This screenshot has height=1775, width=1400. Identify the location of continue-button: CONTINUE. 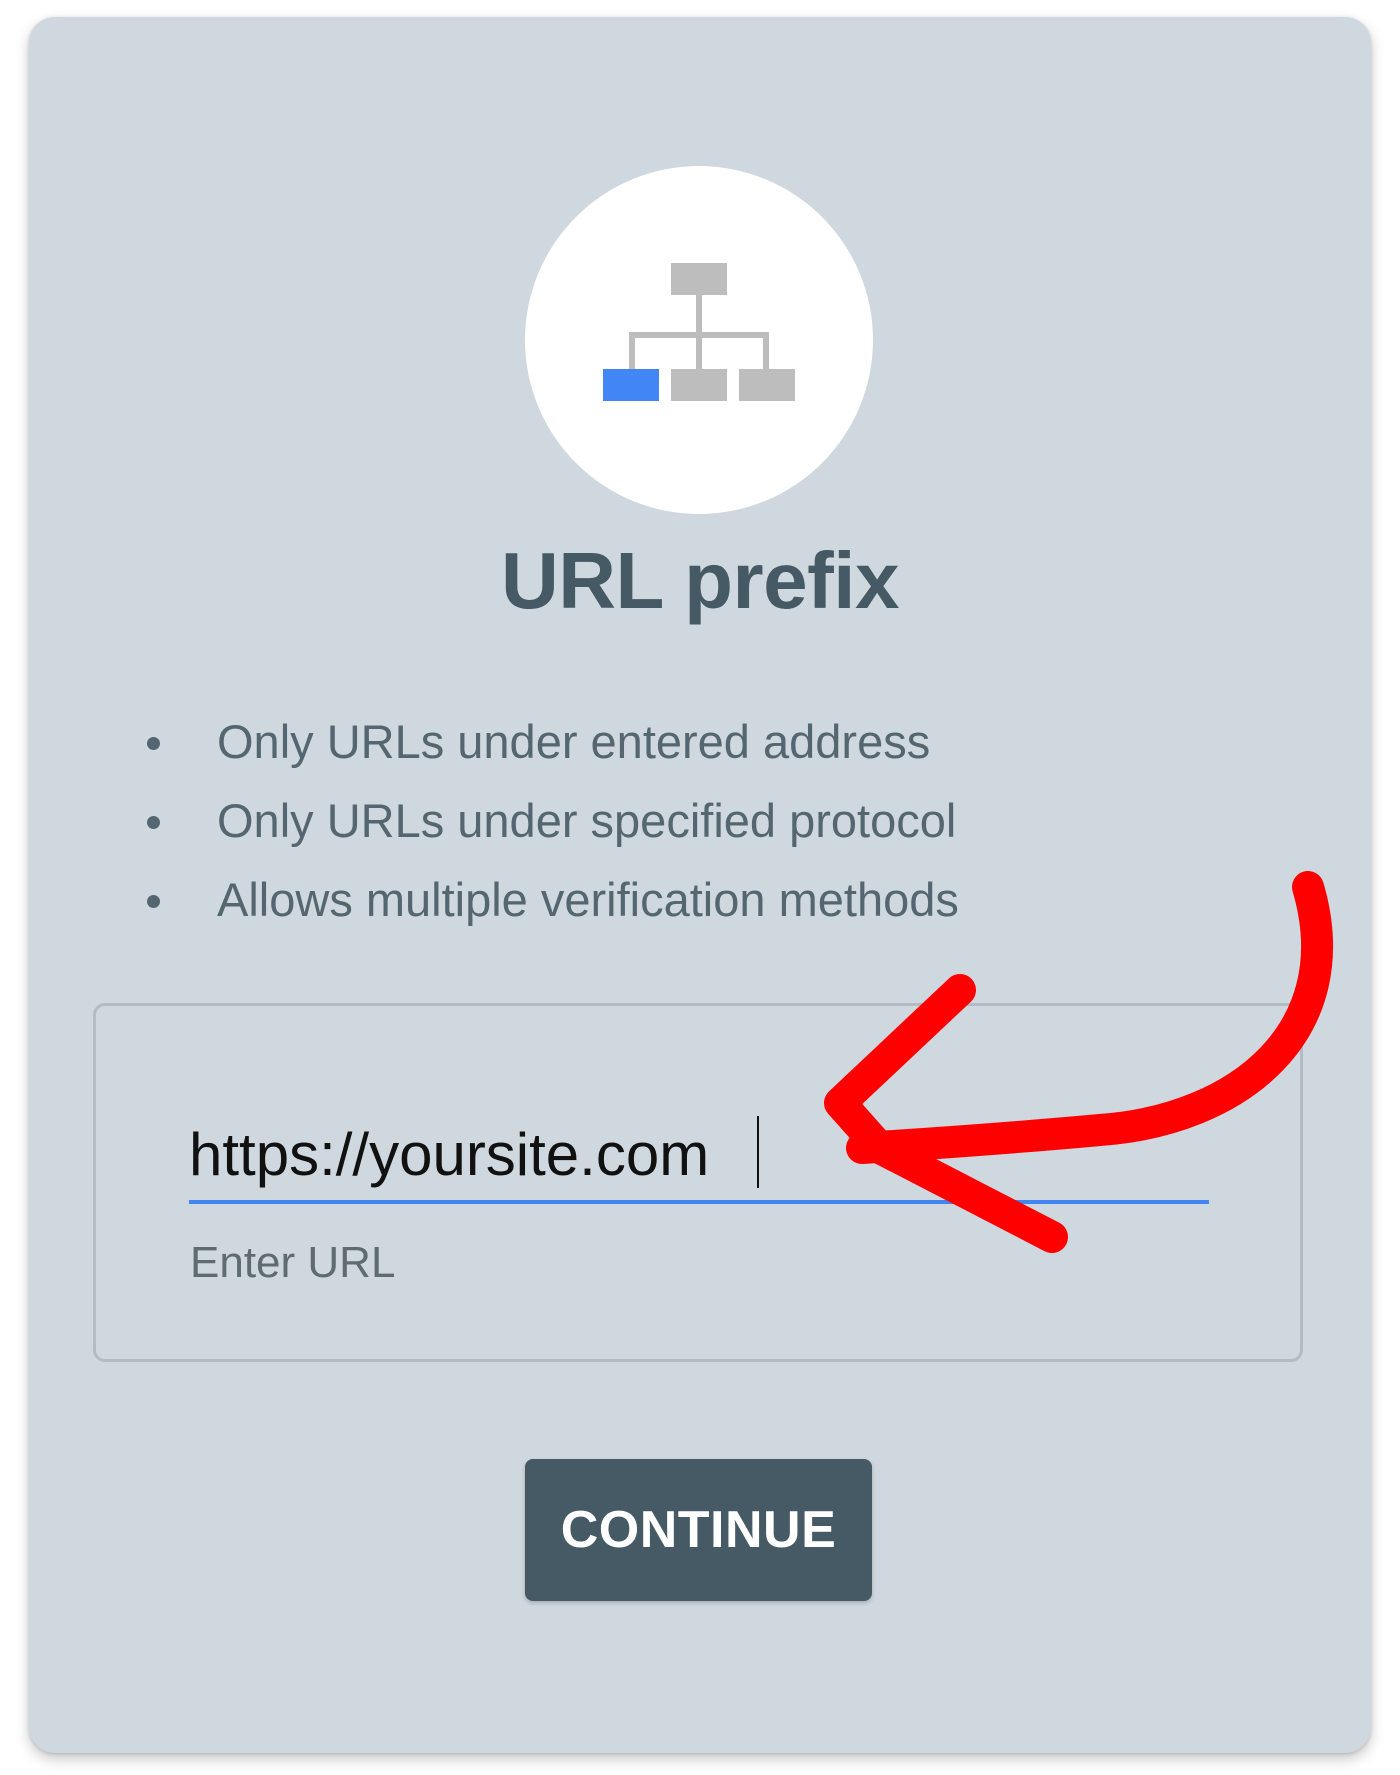
(698, 1530).